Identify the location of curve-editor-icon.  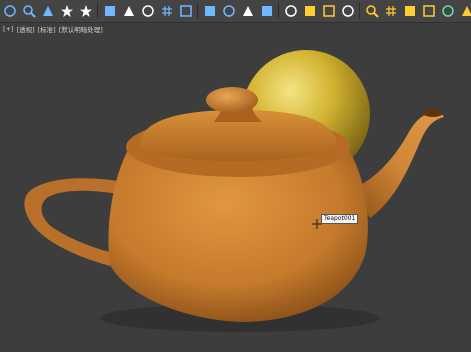
(248, 11).